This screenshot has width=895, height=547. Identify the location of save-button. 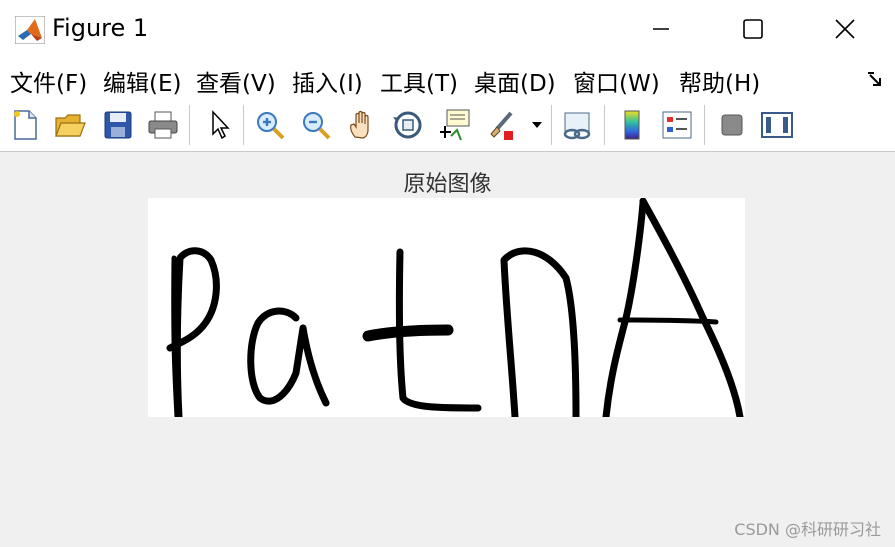
(118, 125).